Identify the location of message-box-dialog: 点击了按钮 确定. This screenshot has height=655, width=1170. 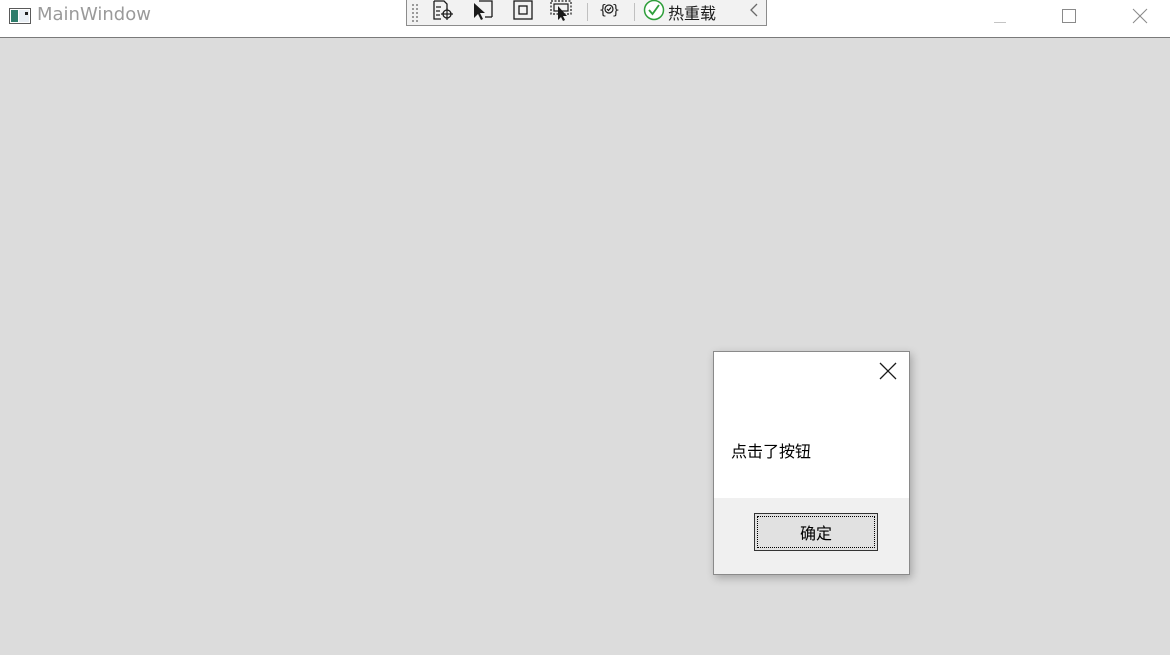
(811, 463).